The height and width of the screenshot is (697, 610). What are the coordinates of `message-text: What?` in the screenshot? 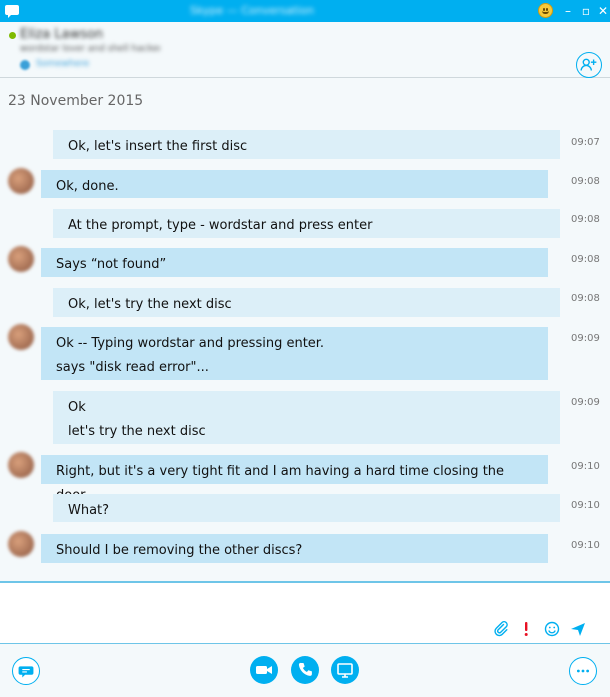 It's located at (89, 510).